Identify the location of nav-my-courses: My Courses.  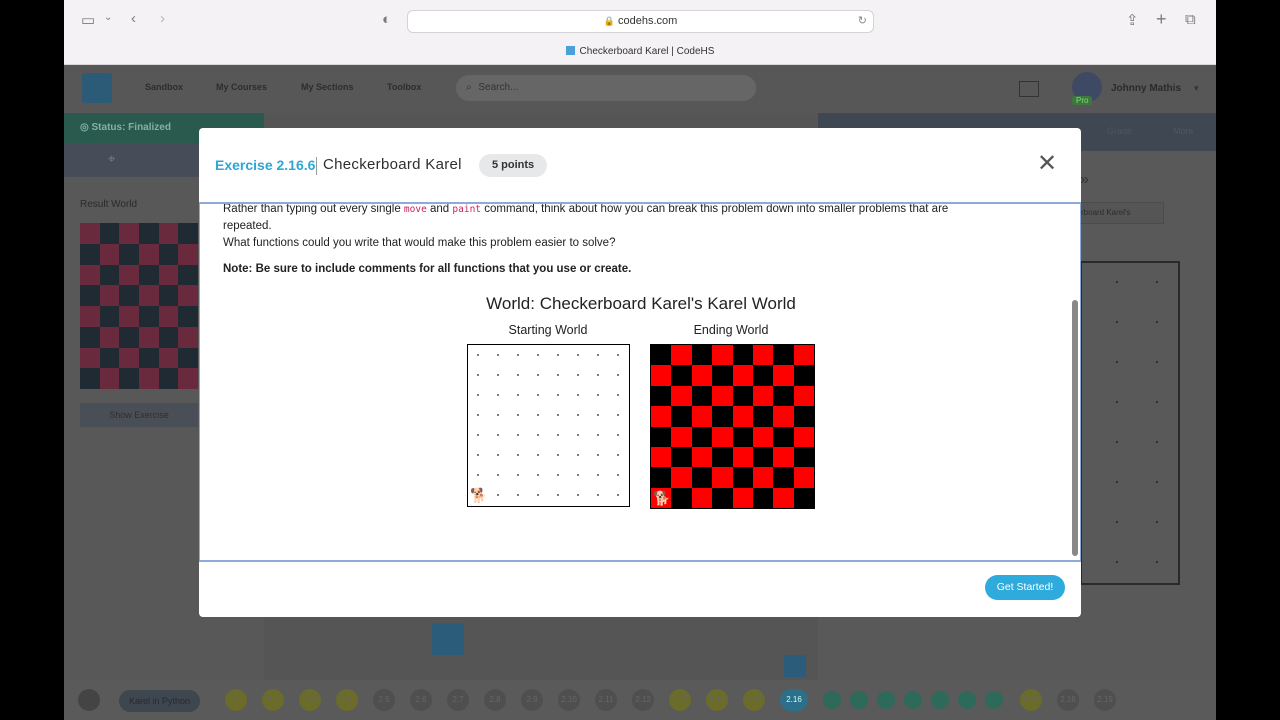
(241, 87).